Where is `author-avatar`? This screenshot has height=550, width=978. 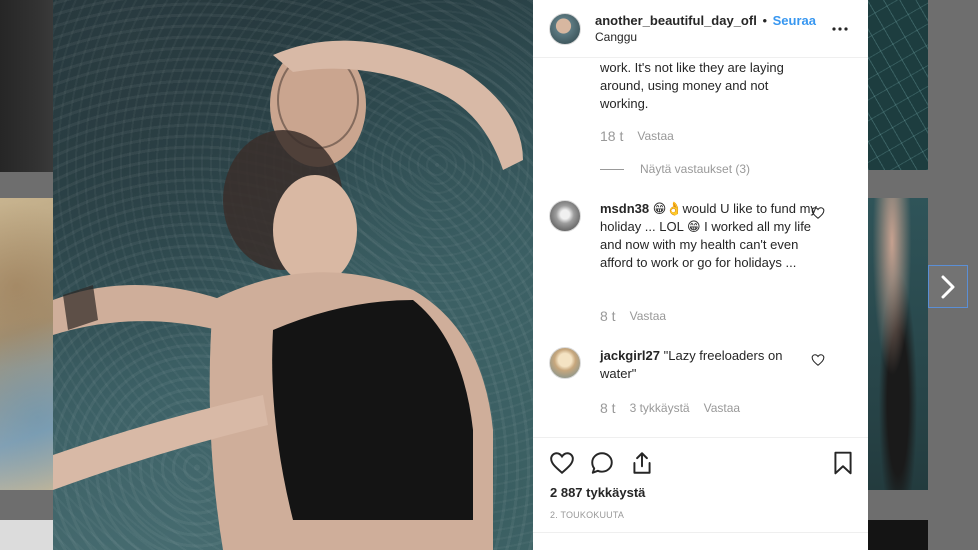 author-avatar is located at coordinates (565, 28).